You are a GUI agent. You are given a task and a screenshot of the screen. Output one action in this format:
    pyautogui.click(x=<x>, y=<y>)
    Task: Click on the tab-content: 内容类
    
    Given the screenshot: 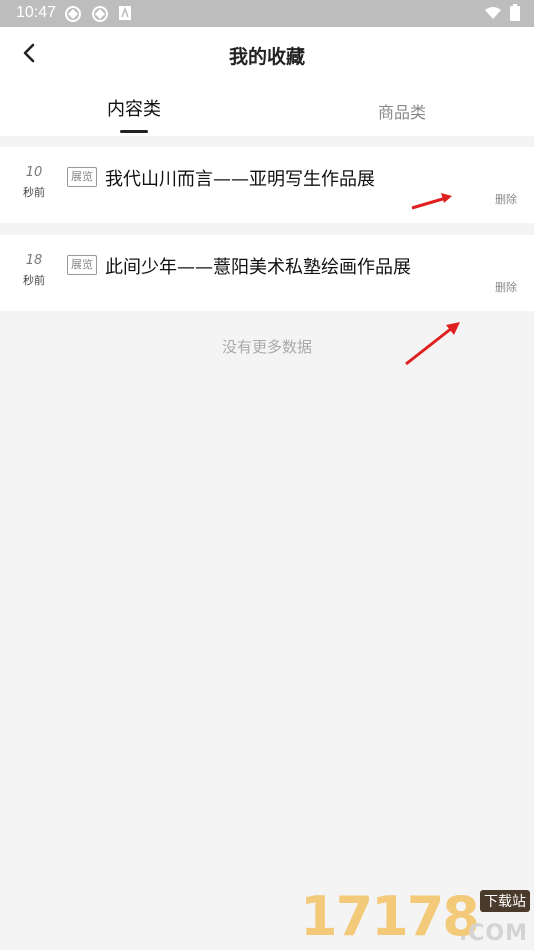 What is the action you would take?
    pyautogui.click(x=134, y=108)
    